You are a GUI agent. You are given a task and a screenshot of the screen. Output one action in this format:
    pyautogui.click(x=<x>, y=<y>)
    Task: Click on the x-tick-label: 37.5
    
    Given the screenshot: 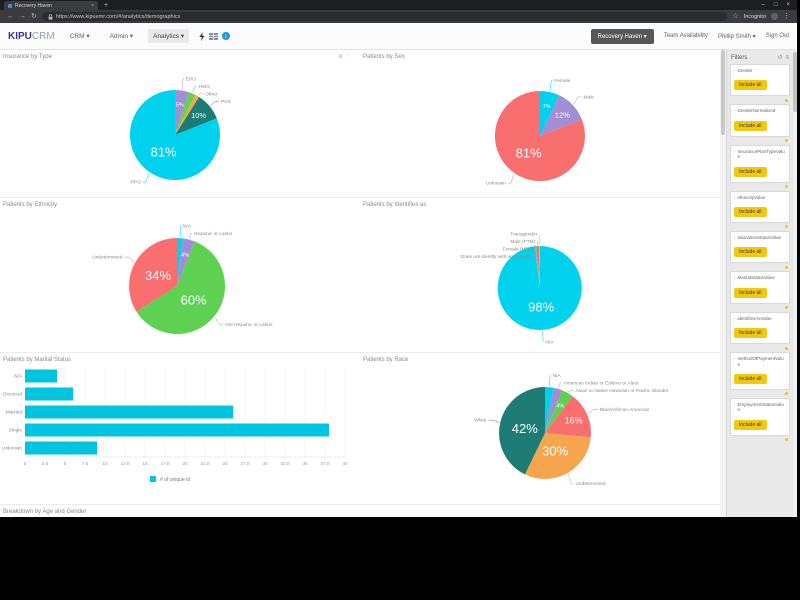 What is the action you would take?
    pyautogui.click(x=325, y=463)
    